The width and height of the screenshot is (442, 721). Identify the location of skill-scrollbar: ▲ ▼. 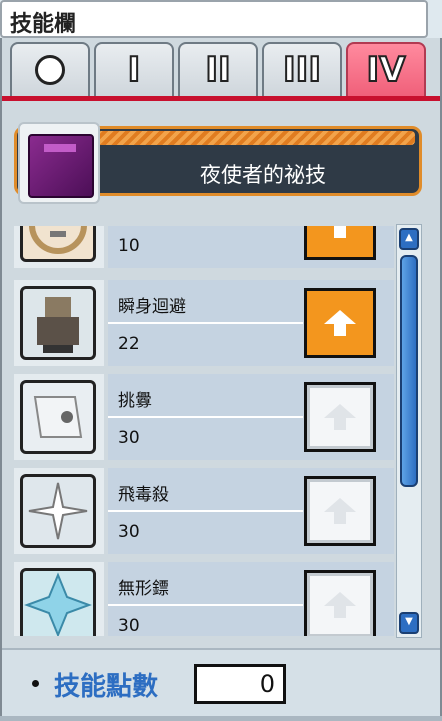
(409, 431).